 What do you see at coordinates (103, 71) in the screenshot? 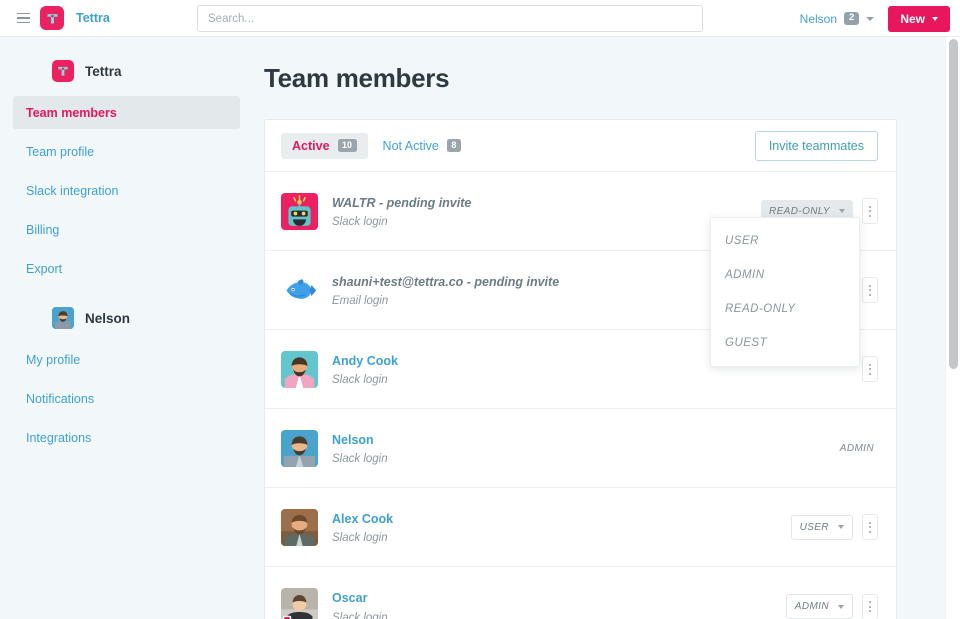
I see `sidebar-team-name: Tettra` at bounding box center [103, 71].